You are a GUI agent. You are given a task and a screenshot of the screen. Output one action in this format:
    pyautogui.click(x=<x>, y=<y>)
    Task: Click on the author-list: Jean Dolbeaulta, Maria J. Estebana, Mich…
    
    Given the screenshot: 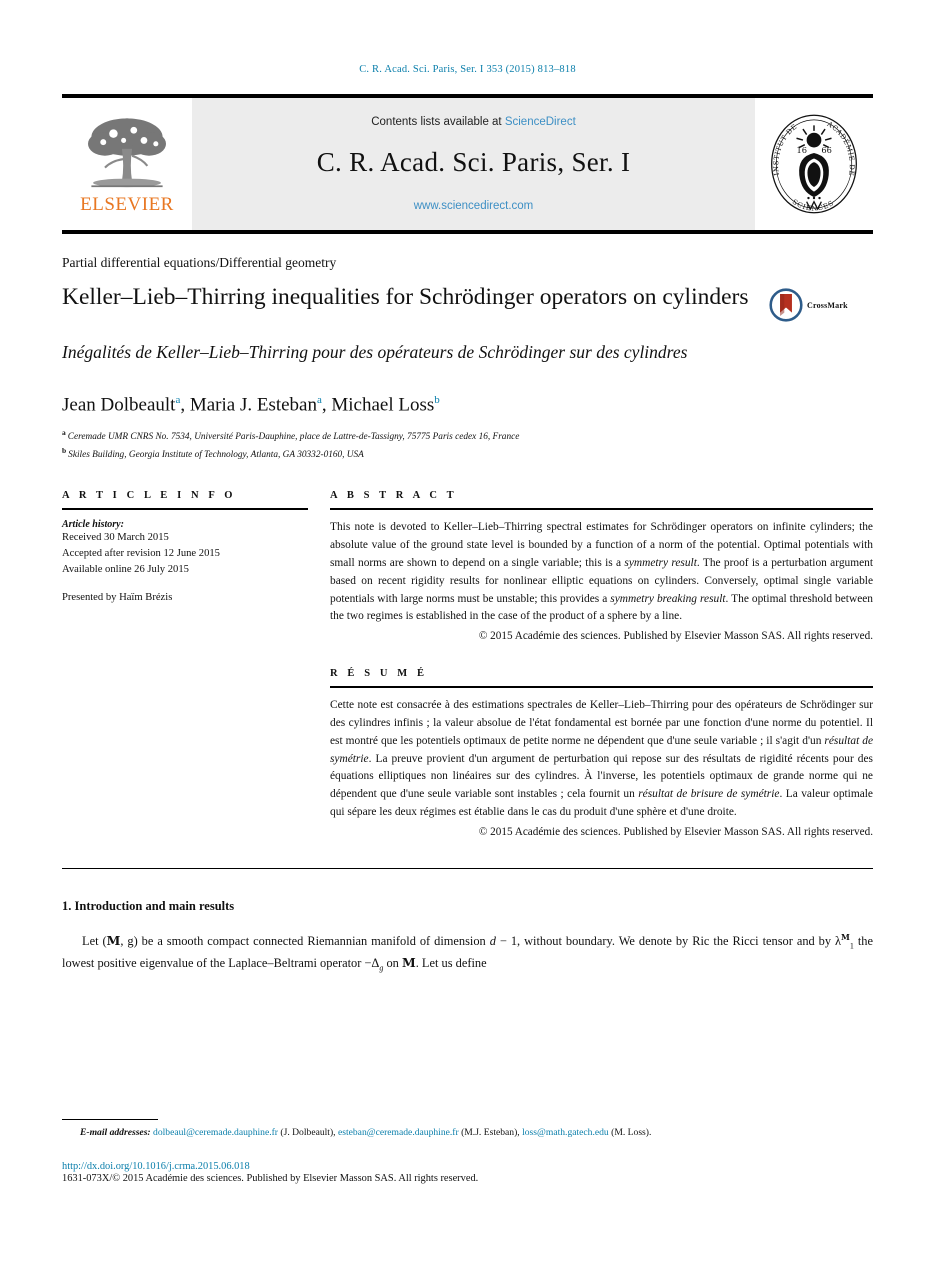 What is the action you would take?
    pyautogui.click(x=251, y=405)
    